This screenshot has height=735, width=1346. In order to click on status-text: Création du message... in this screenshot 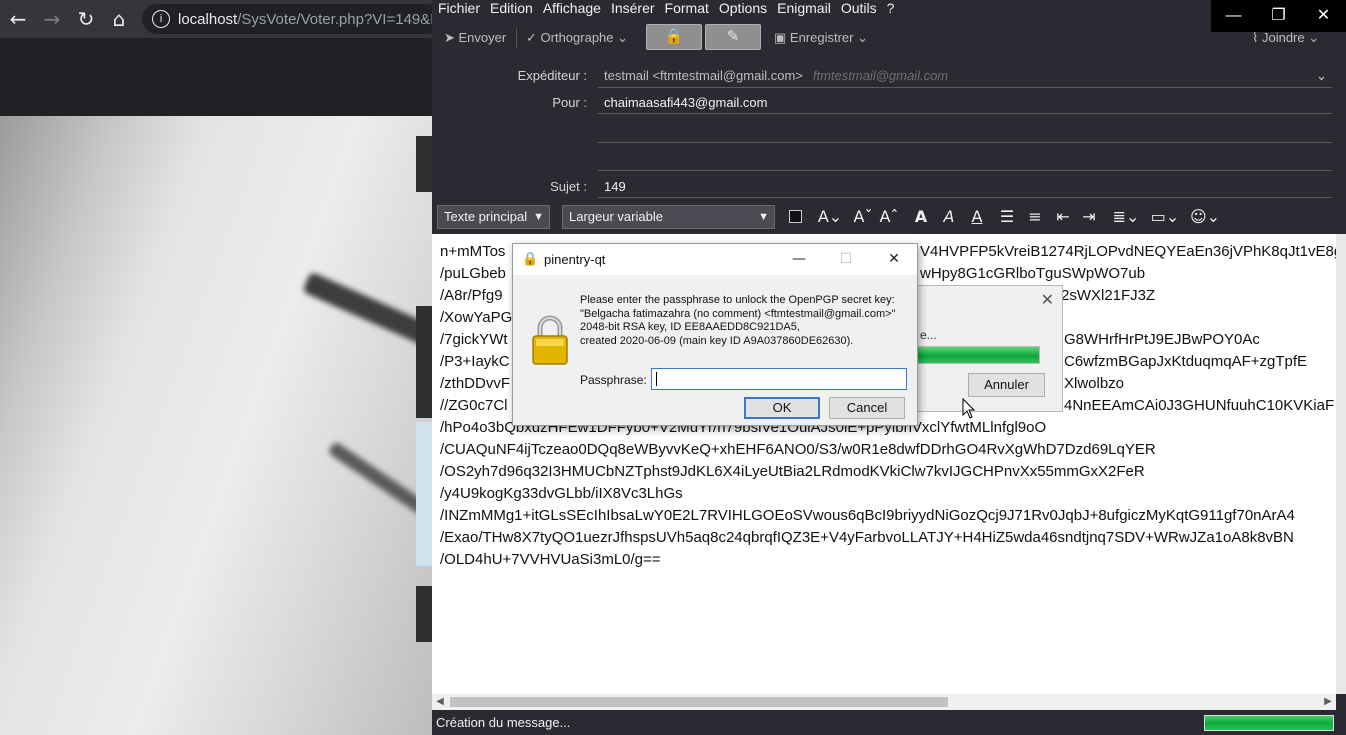, I will do `click(503, 722)`.